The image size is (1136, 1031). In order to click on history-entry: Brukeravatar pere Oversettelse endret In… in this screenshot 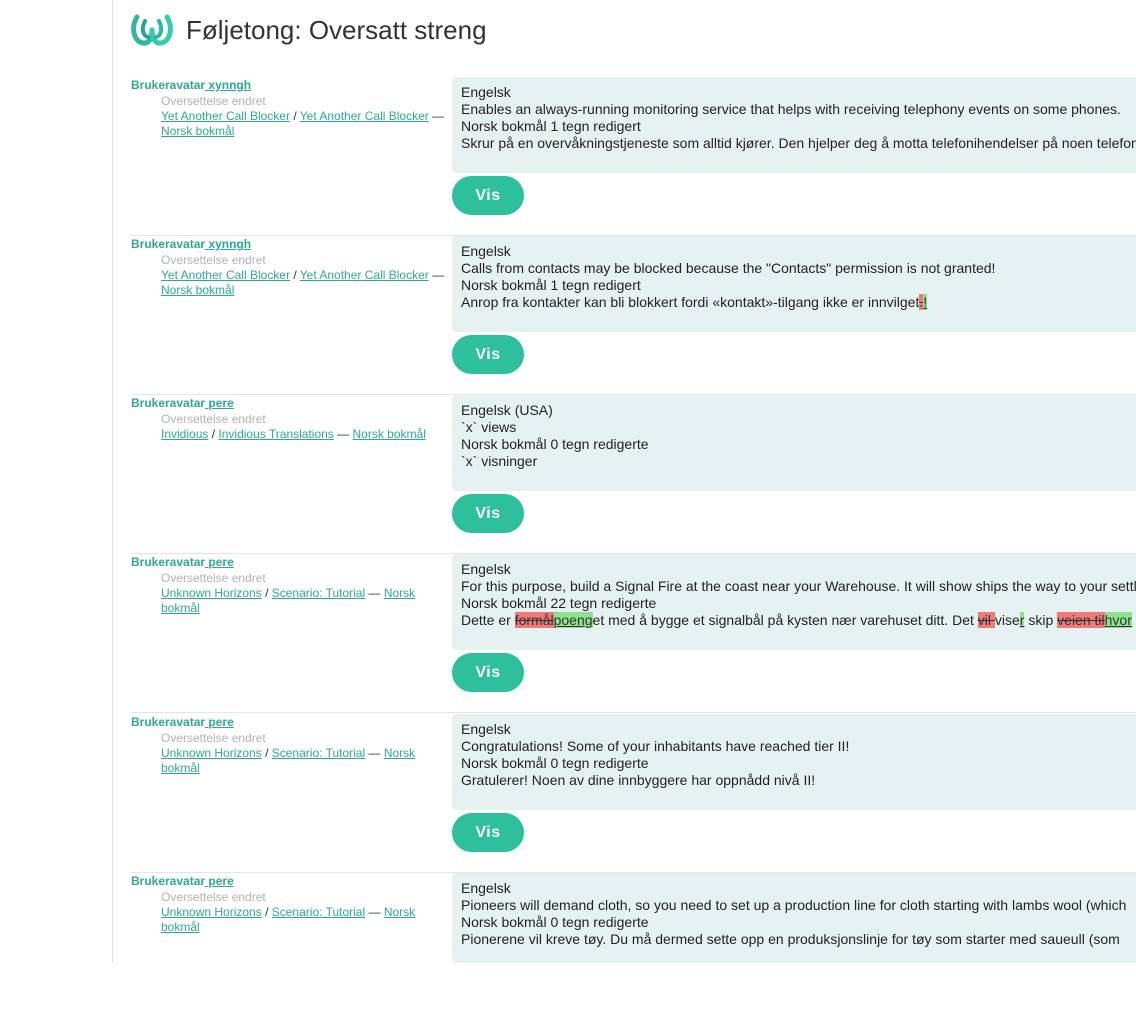, I will do `click(633, 474)`.